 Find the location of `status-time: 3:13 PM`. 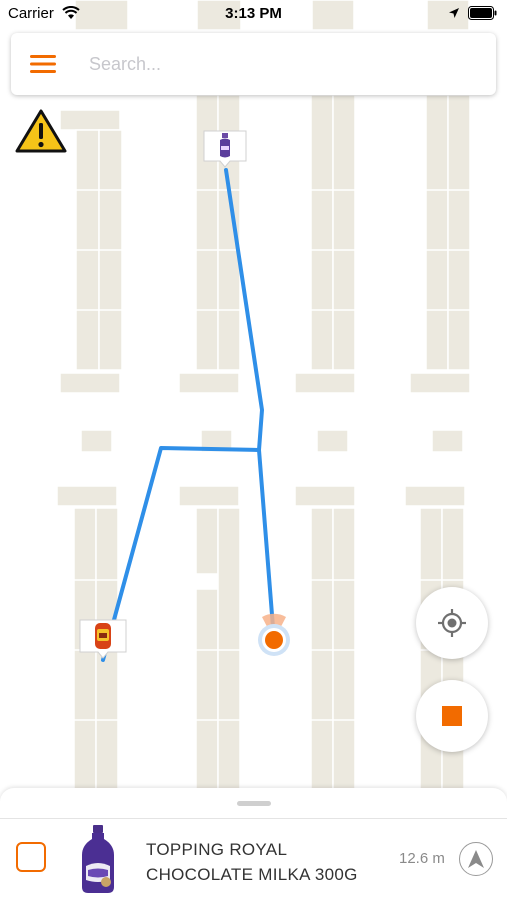

status-time: 3:13 PM is located at coordinates (253, 13).